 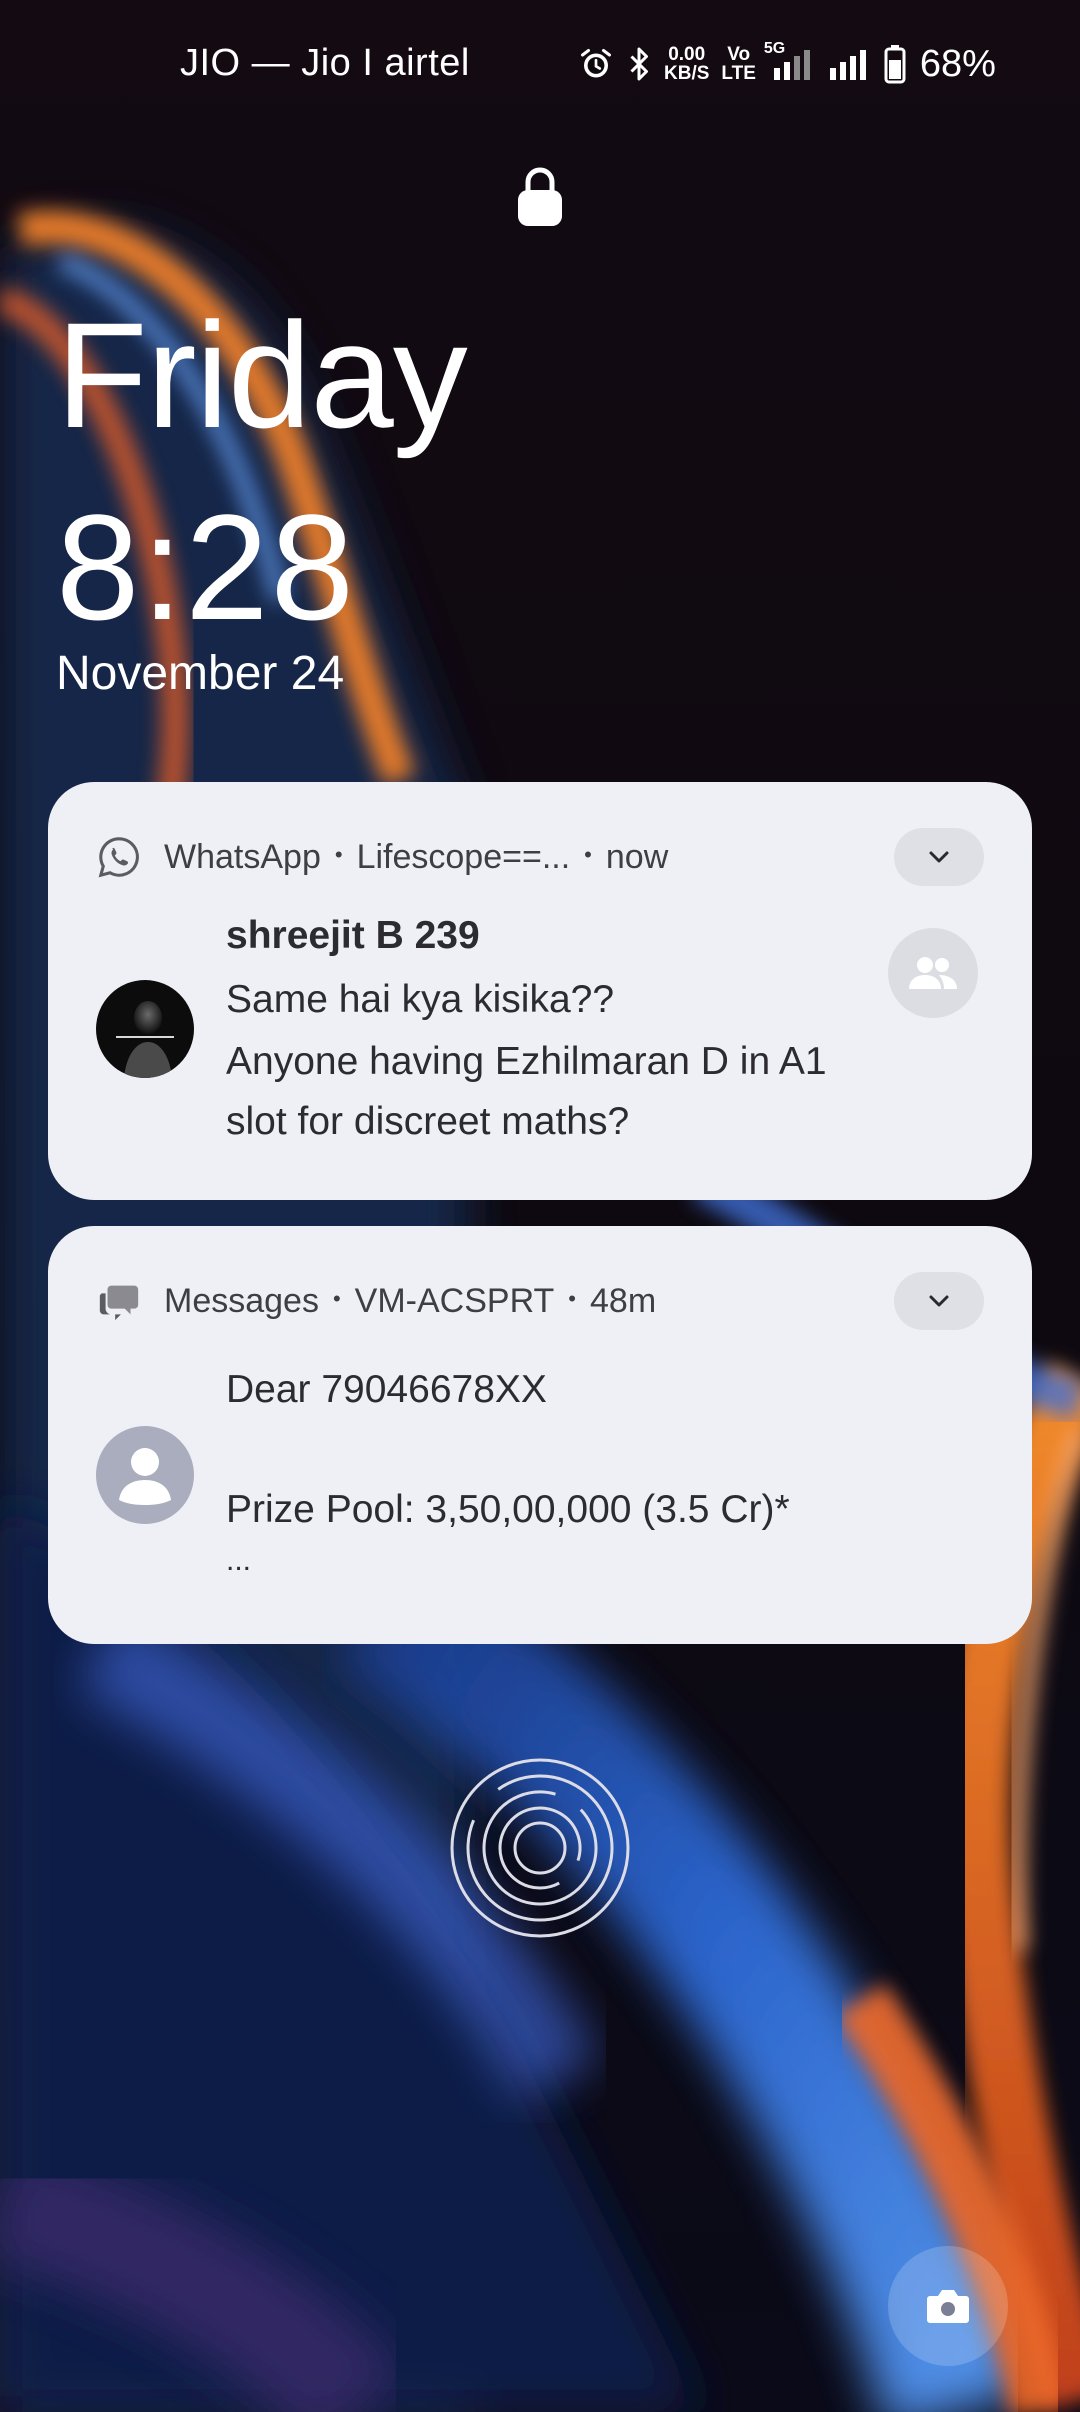 What do you see at coordinates (738, 73) in the screenshot?
I see `volte-bottom: LTE` at bounding box center [738, 73].